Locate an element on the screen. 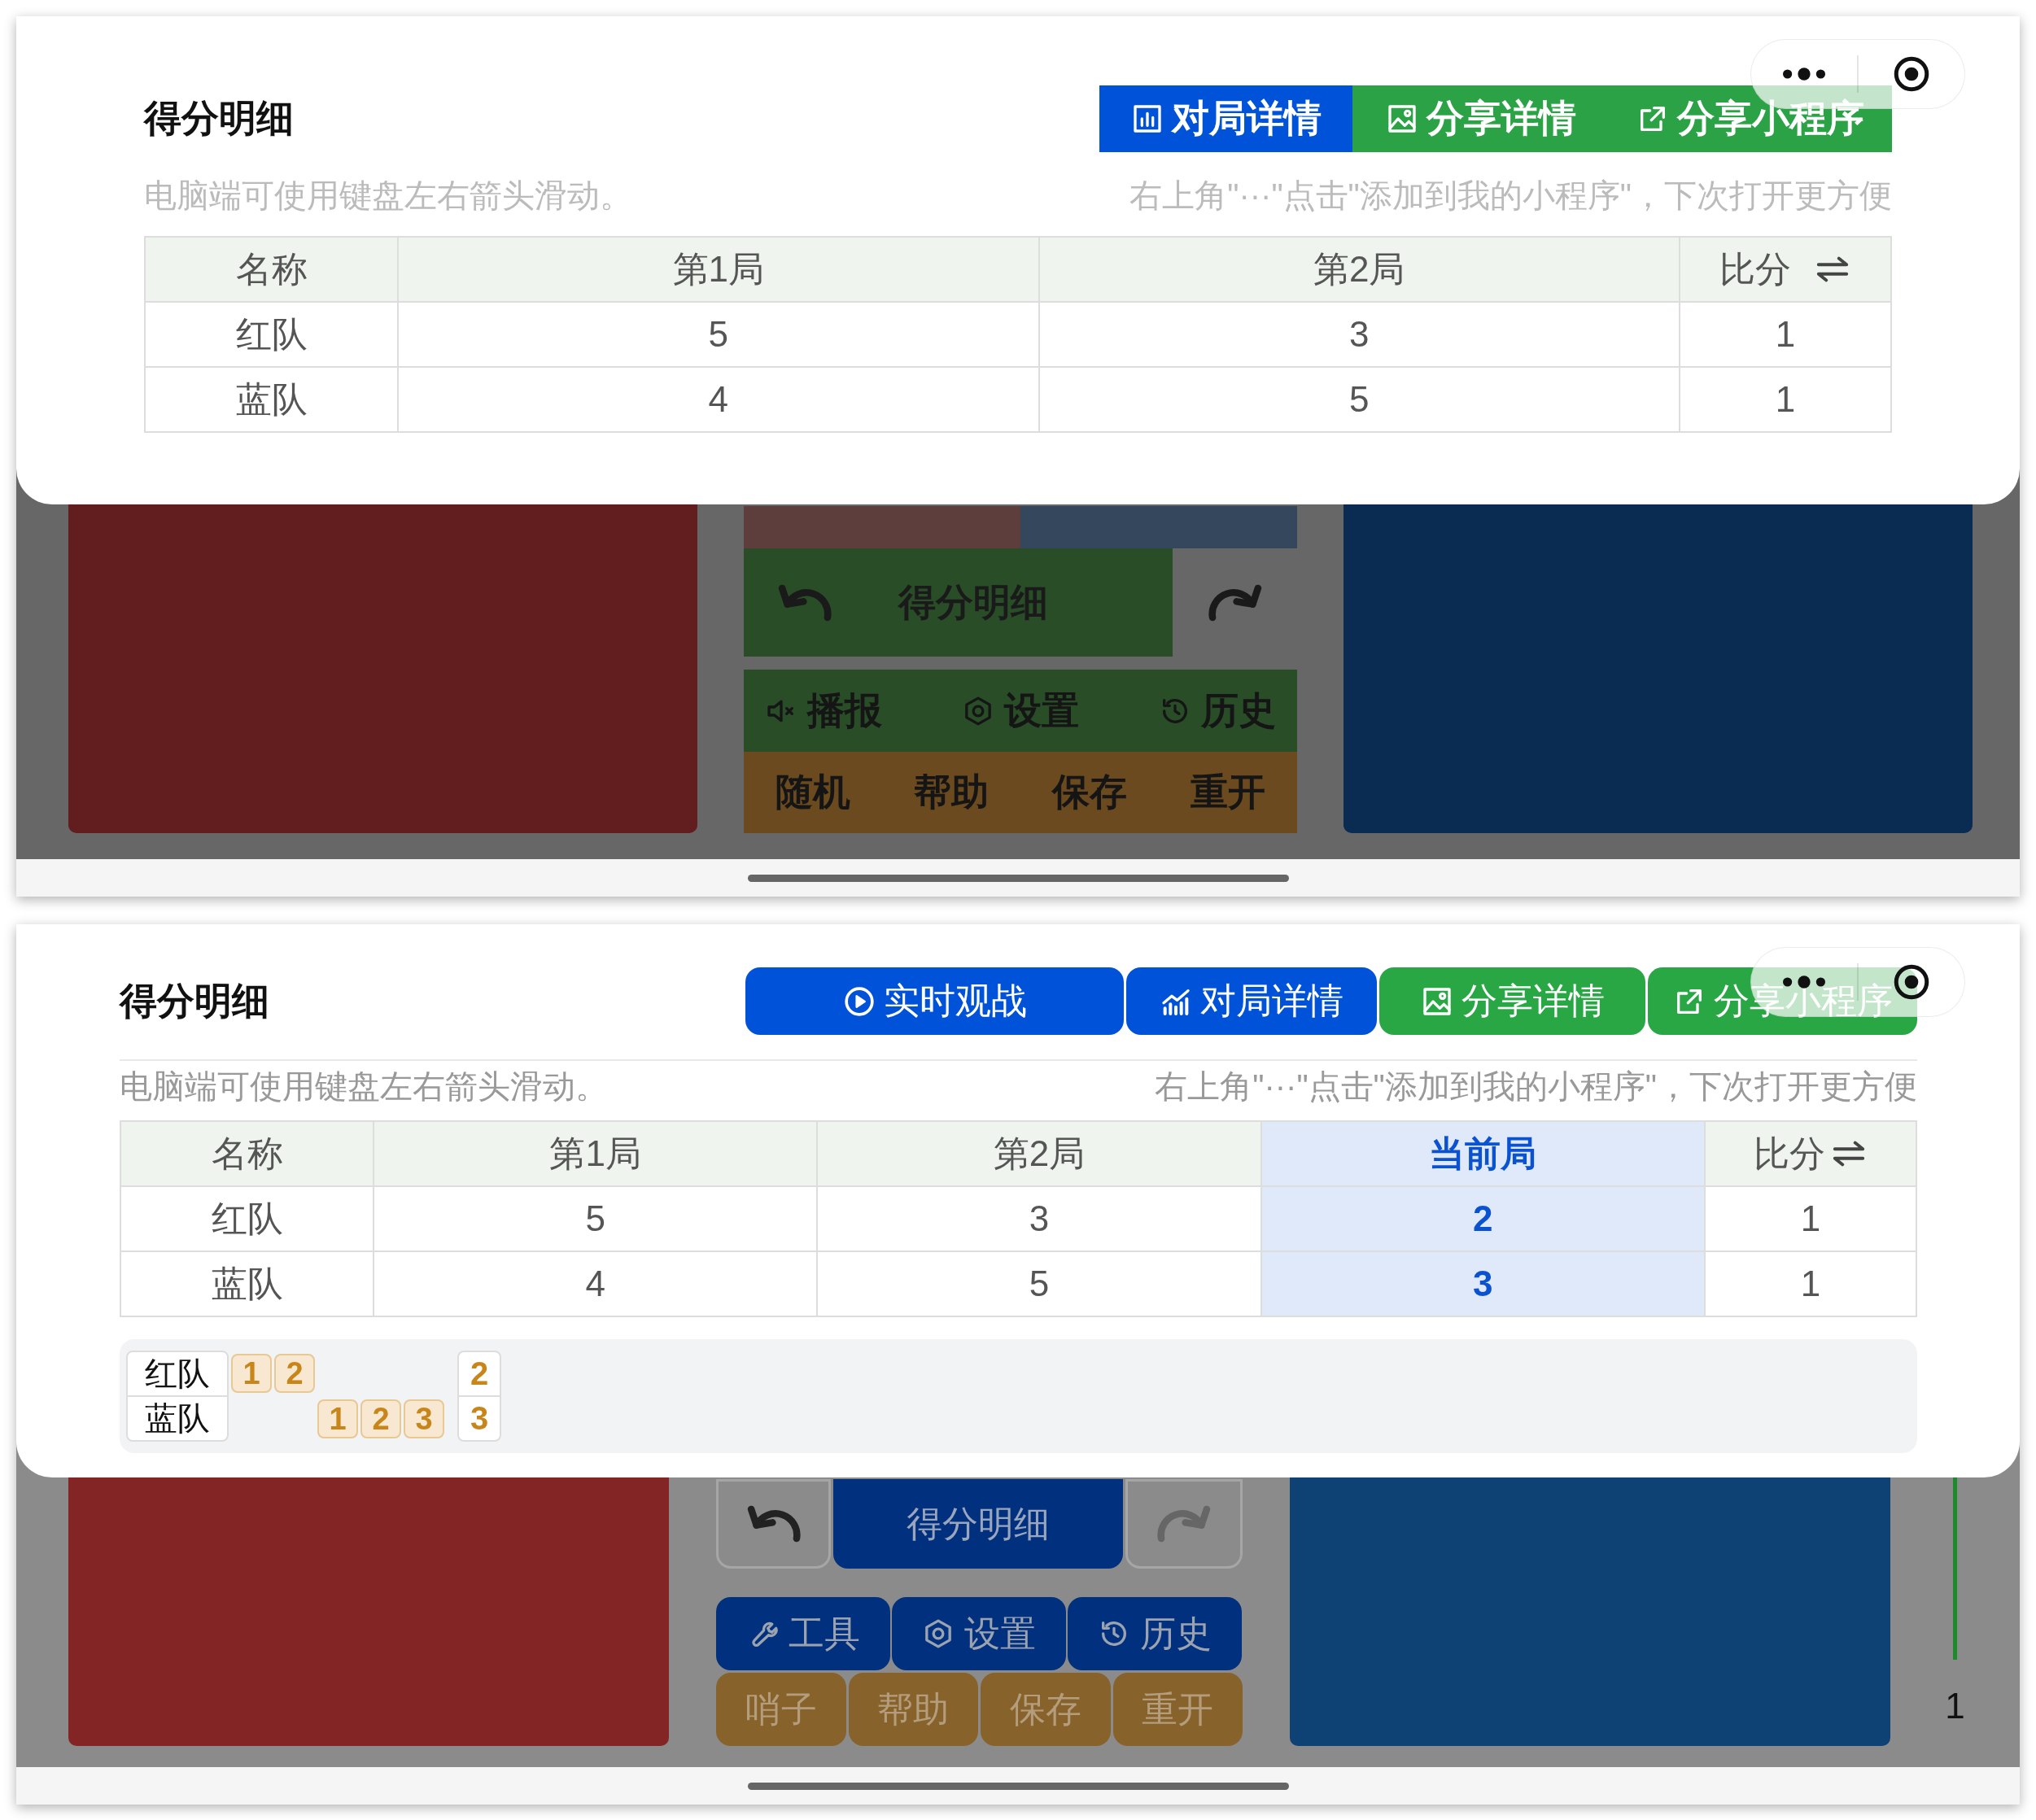 The height and width of the screenshot is (1820, 2036). team-label: 蓝队 is located at coordinates (177, 1419).